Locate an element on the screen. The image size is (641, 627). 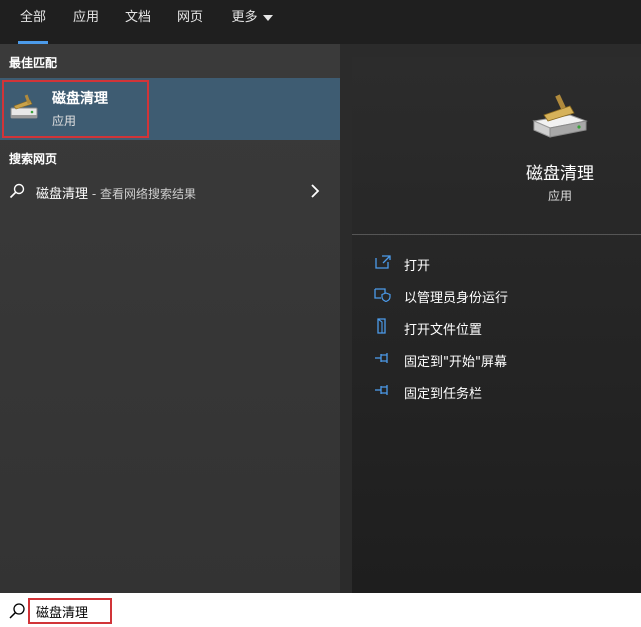
web-search-result: 磁盘清理 - 查看网络搜索结果 is located at coordinates (170, 191).